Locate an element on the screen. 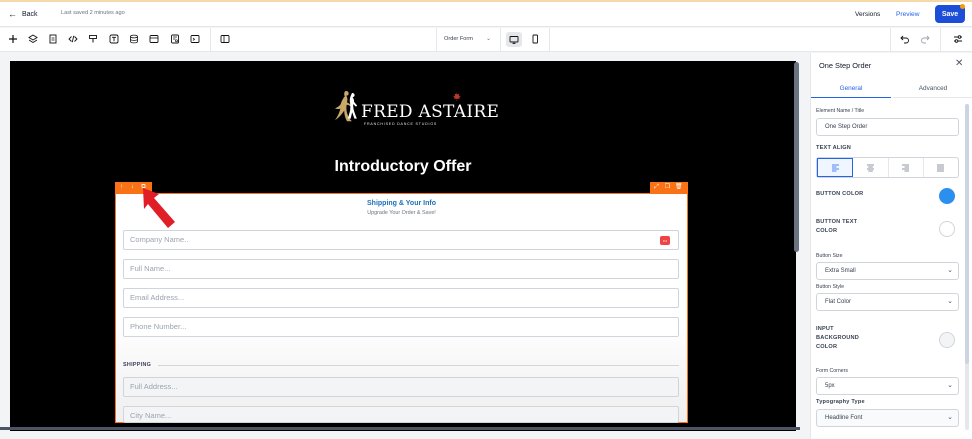  align-left-icon is located at coordinates (835, 167).